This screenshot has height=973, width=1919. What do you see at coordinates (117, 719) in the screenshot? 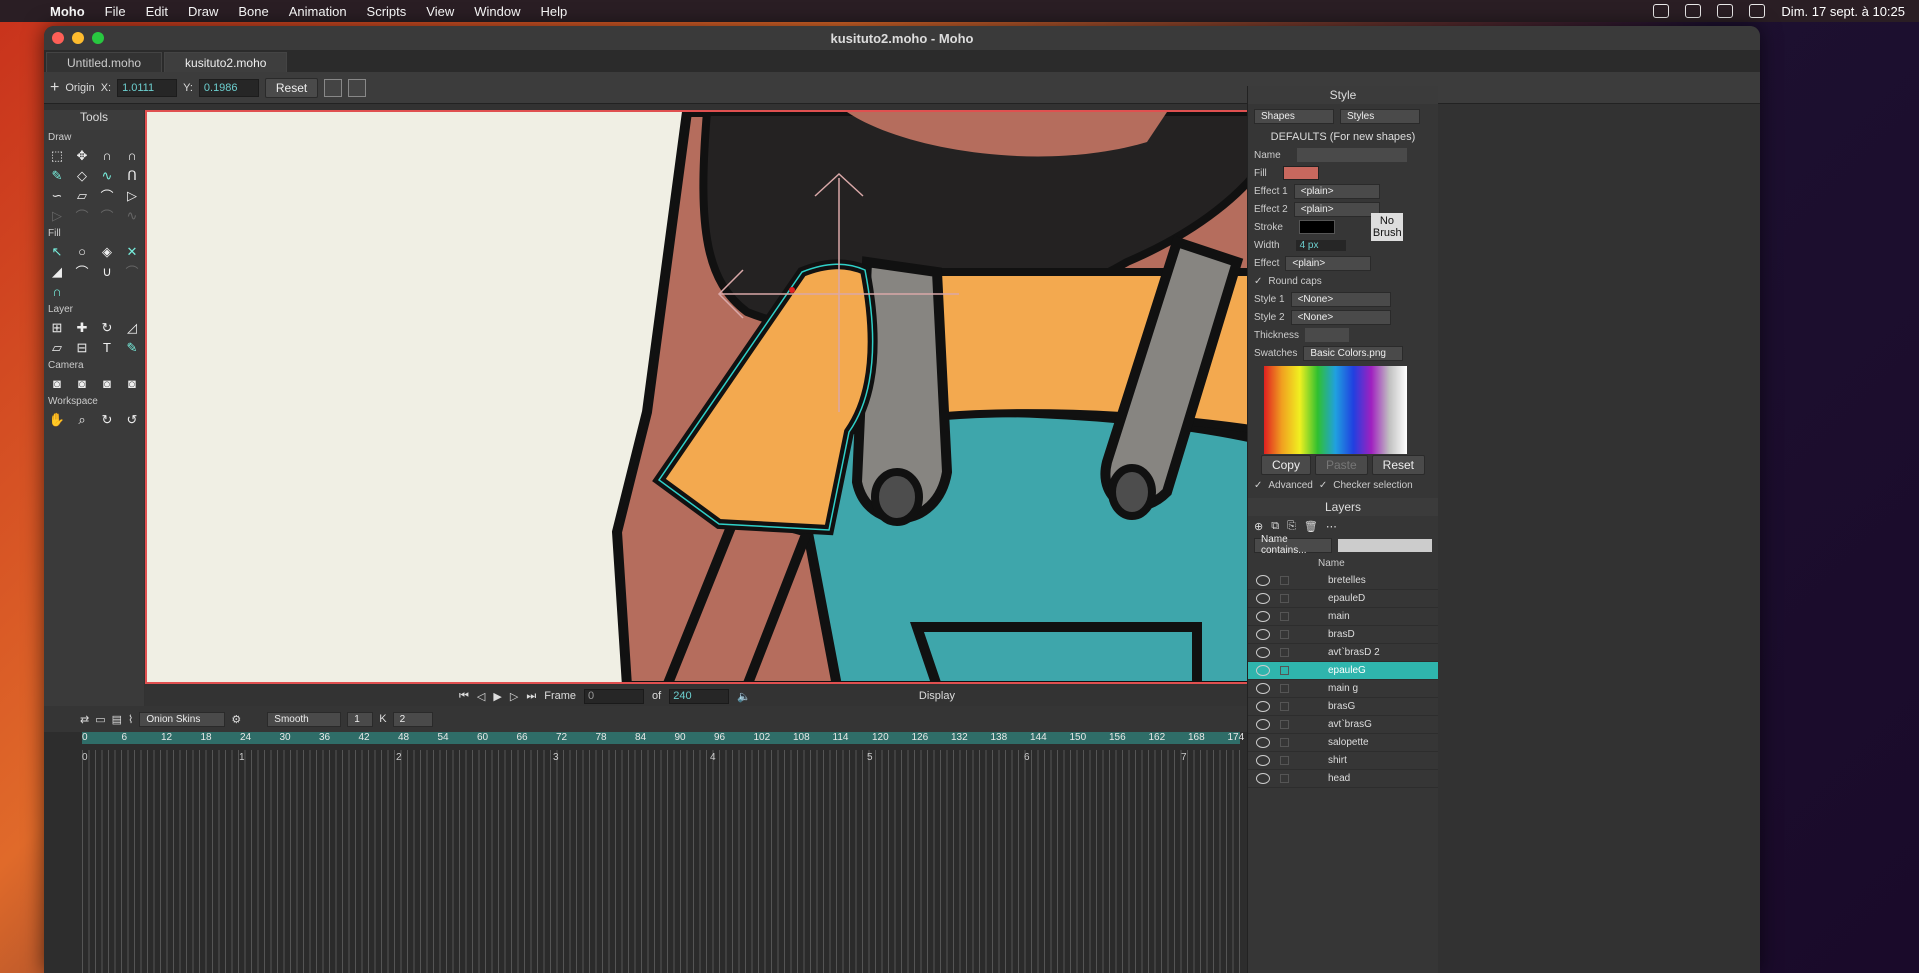
I see `sequencer-icon: ▤` at bounding box center [117, 719].